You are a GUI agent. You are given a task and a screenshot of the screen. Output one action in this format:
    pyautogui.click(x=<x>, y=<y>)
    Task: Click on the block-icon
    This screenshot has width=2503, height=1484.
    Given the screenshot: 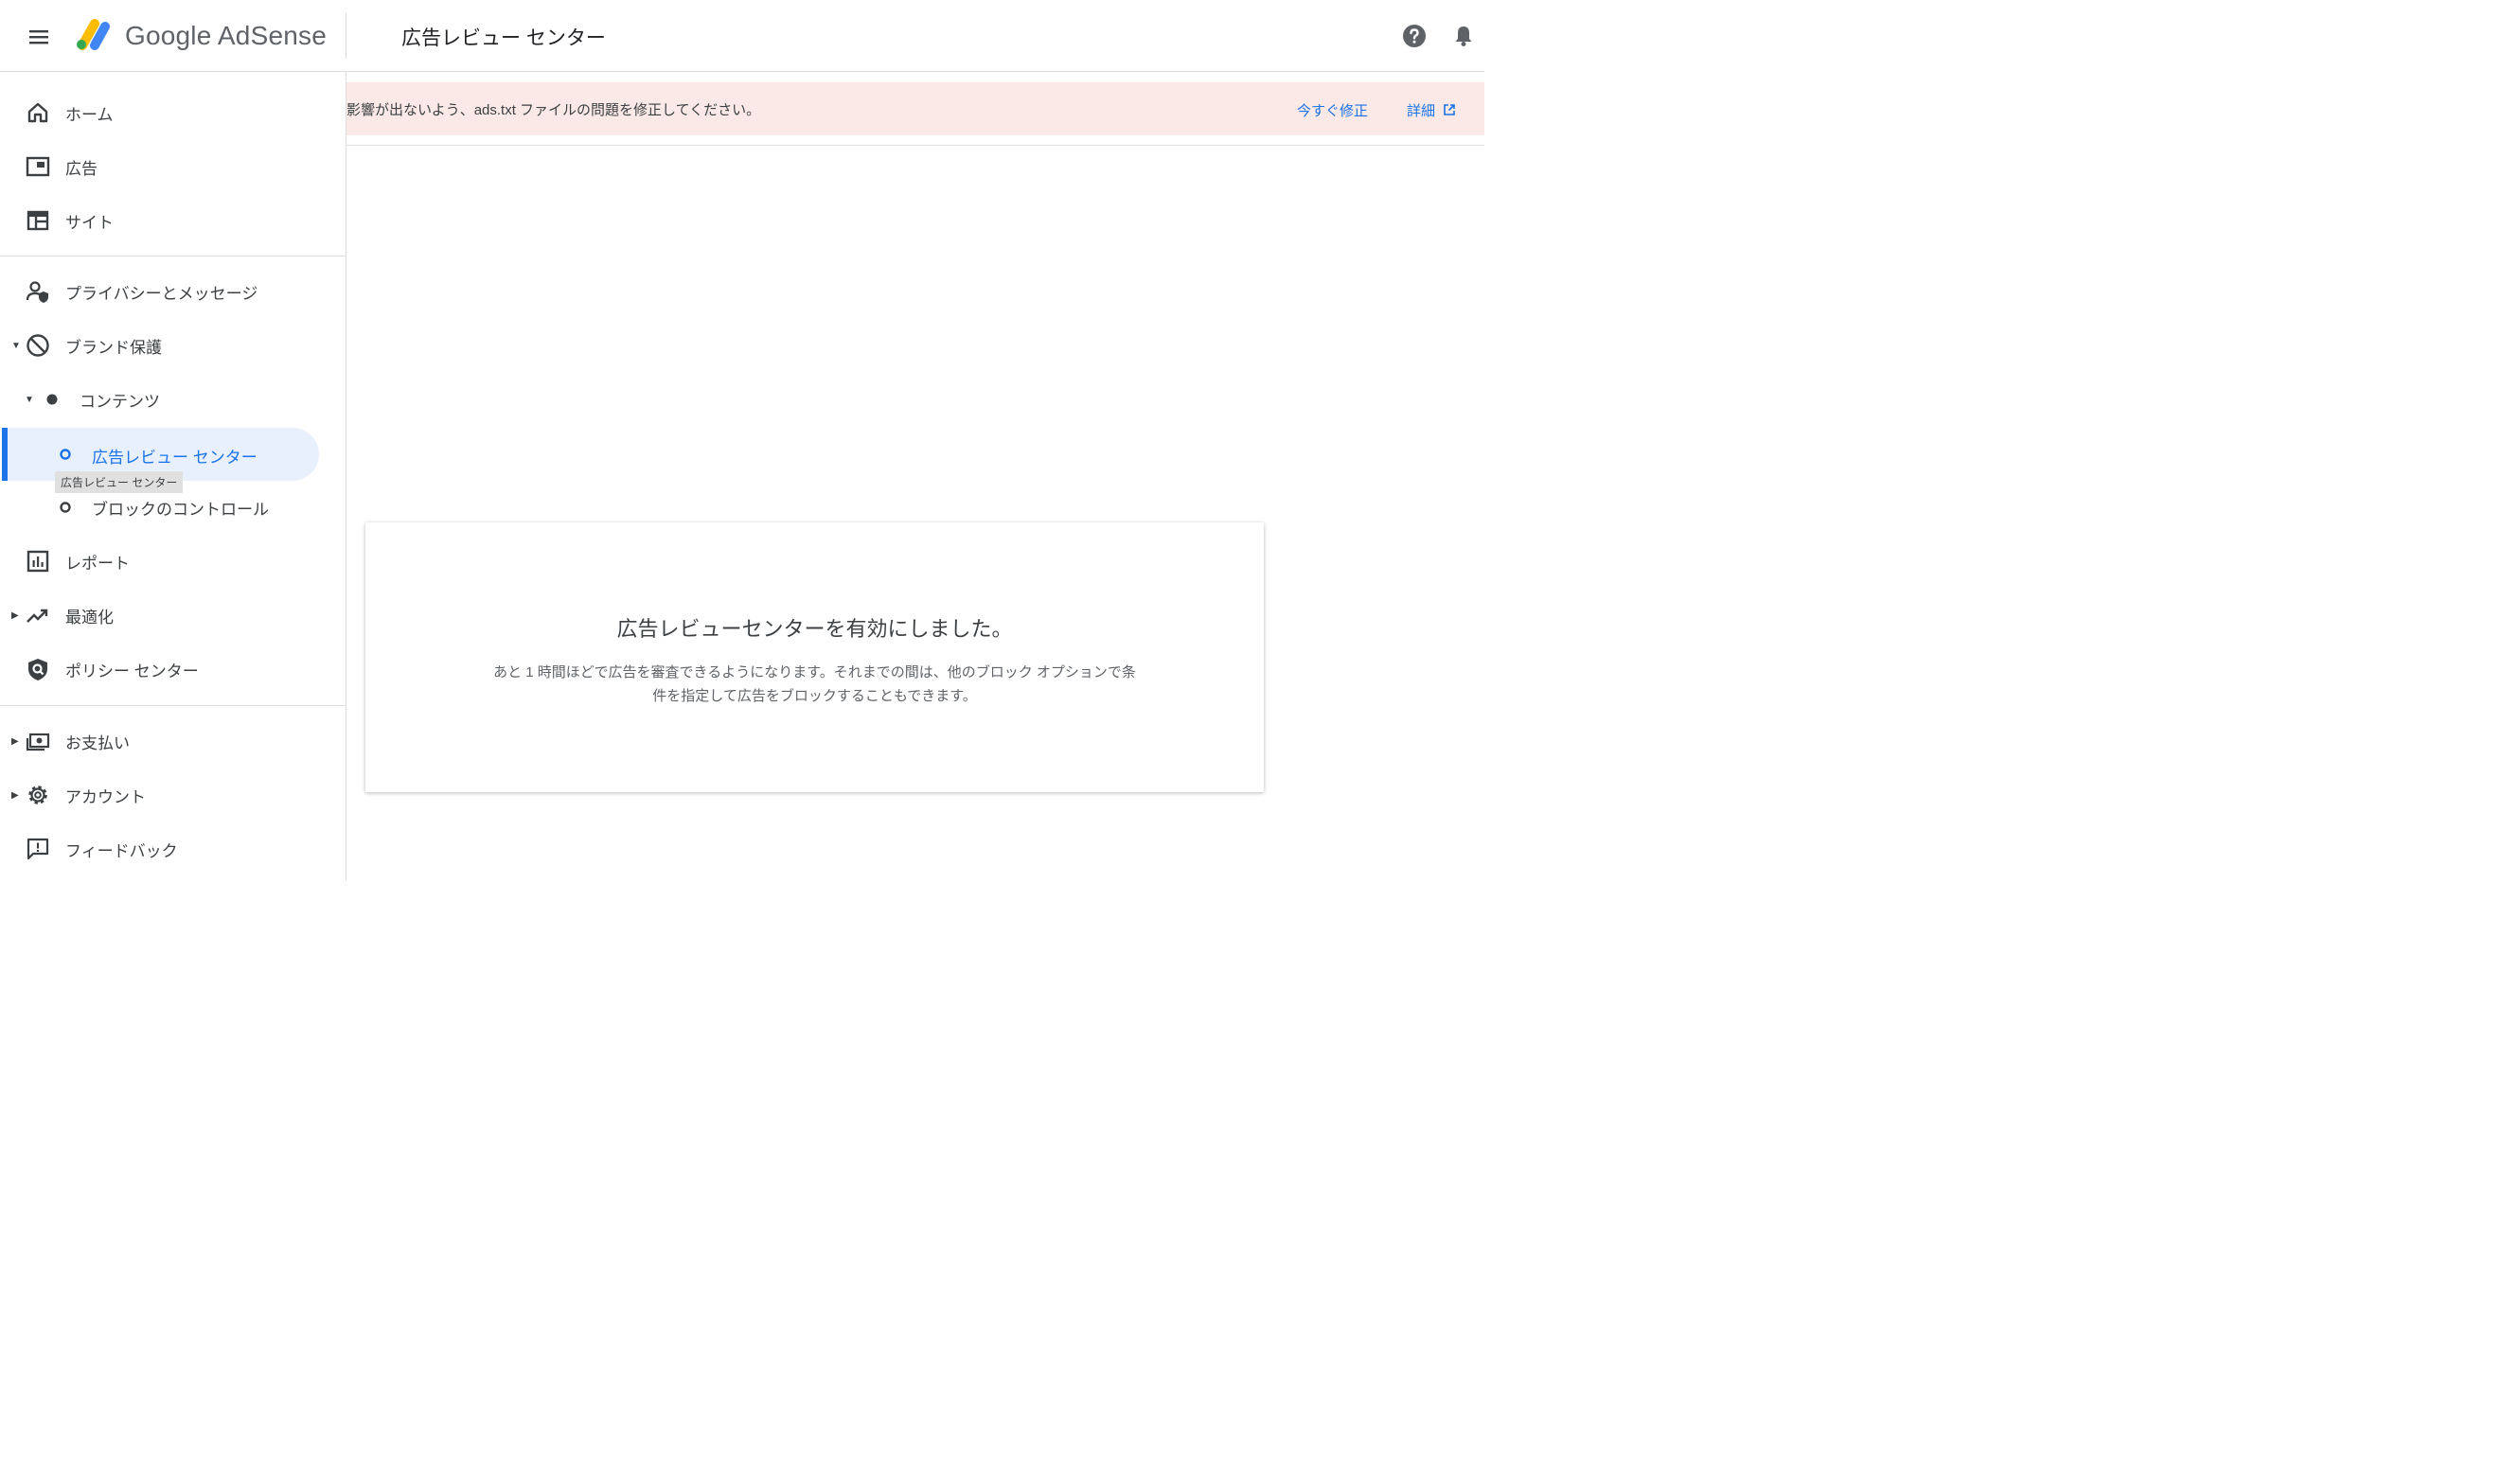 What is the action you would take?
    pyautogui.click(x=38, y=345)
    